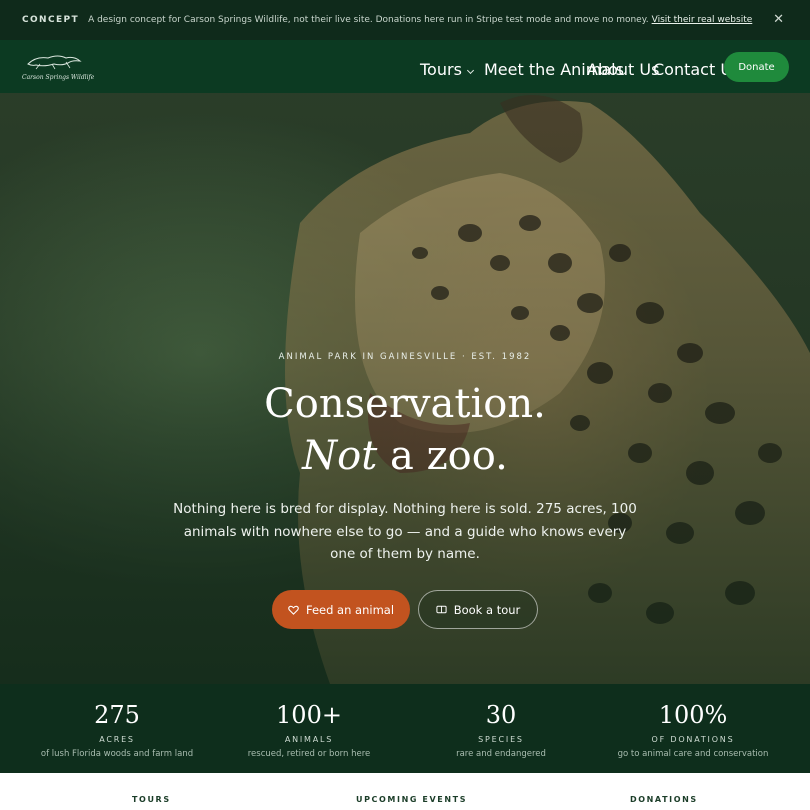 The width and height of the screenshot is (810, 810). I want to click on nav-item-about-us: About Us, so click(623, 69).